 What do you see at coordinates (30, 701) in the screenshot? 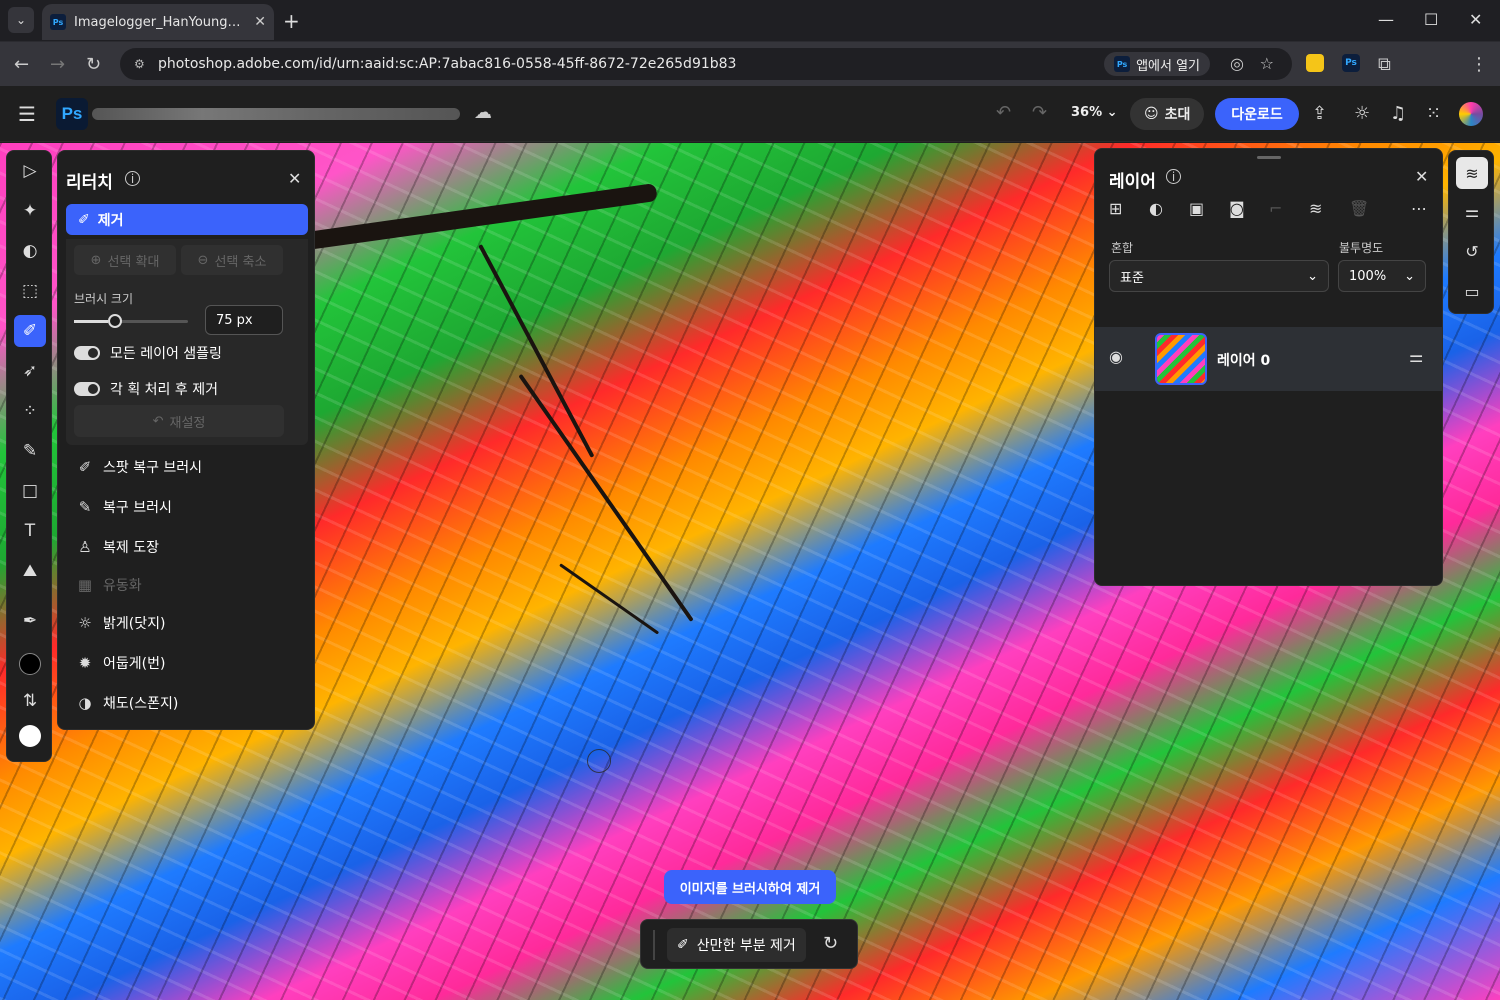
I see `swap-colors-icon: ⇅` at bounding box center [30, 701].